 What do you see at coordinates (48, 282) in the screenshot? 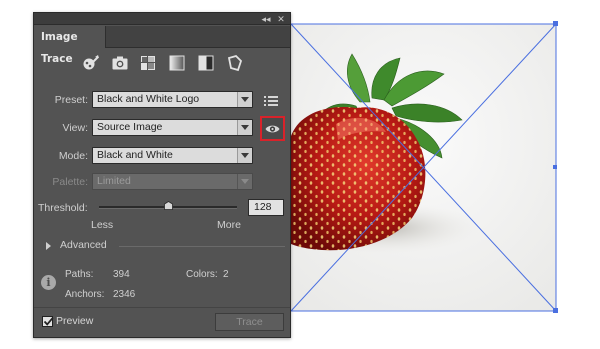
I see `info-icon: i` at bounding box center [48, 282].